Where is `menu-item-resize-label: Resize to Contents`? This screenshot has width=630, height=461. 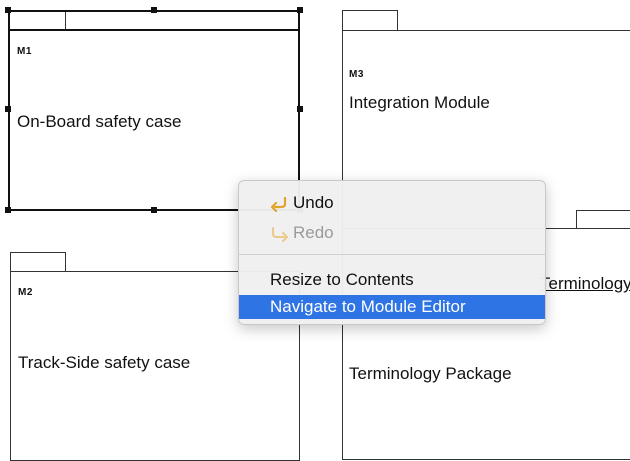 menu-item-resize-label: Resize to Contents is located at coordinates (342, 279).